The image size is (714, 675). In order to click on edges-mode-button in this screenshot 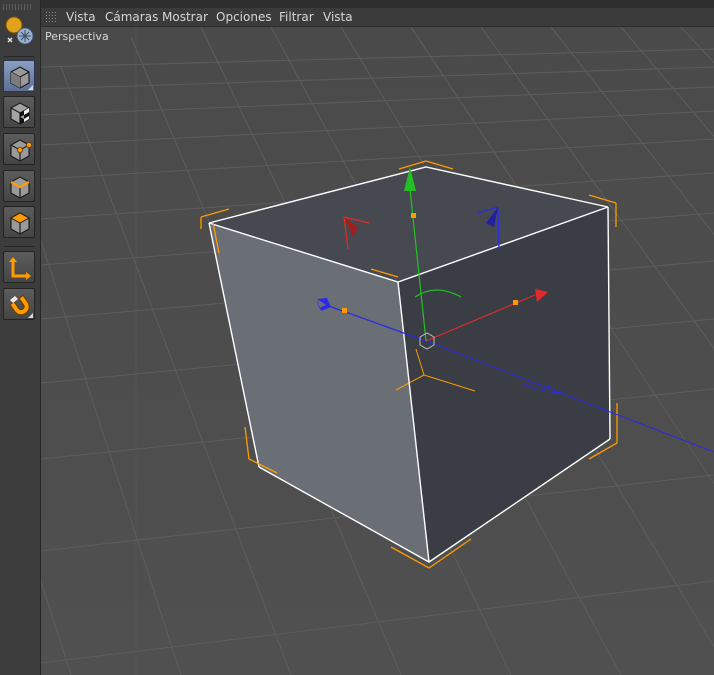, I will do `click(19, 186)`.